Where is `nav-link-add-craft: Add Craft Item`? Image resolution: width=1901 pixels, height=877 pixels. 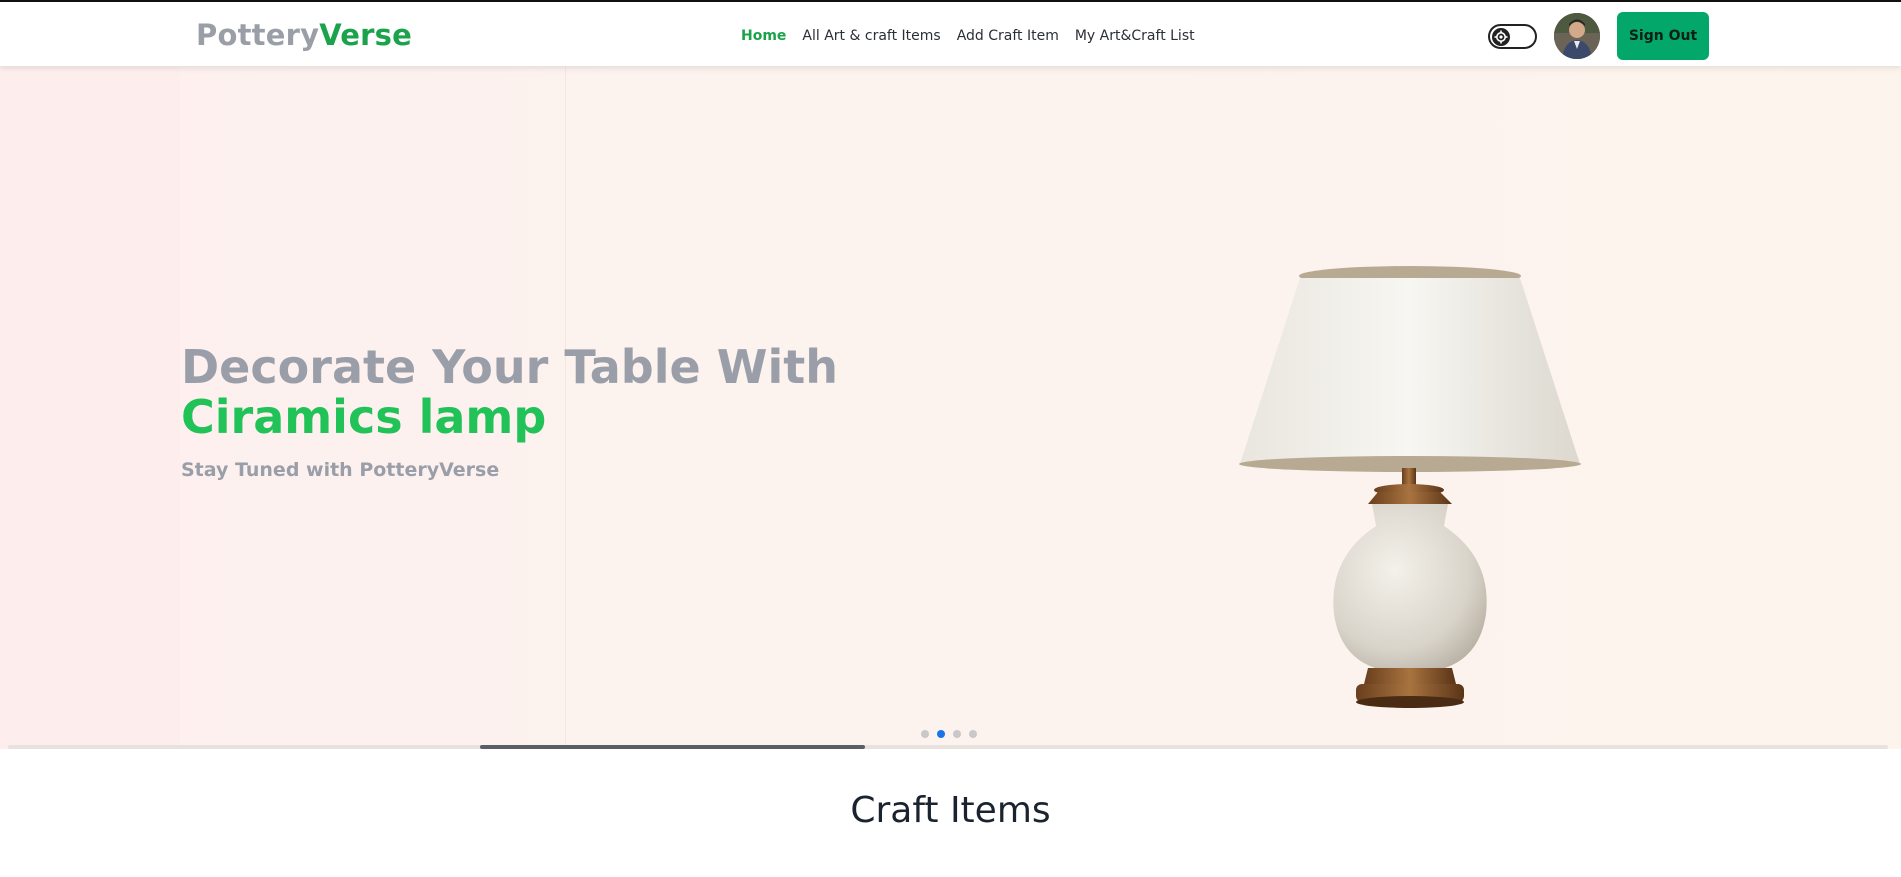
nav-link-add-craft: Add Craft Item is located at coordinates (1008, 36).